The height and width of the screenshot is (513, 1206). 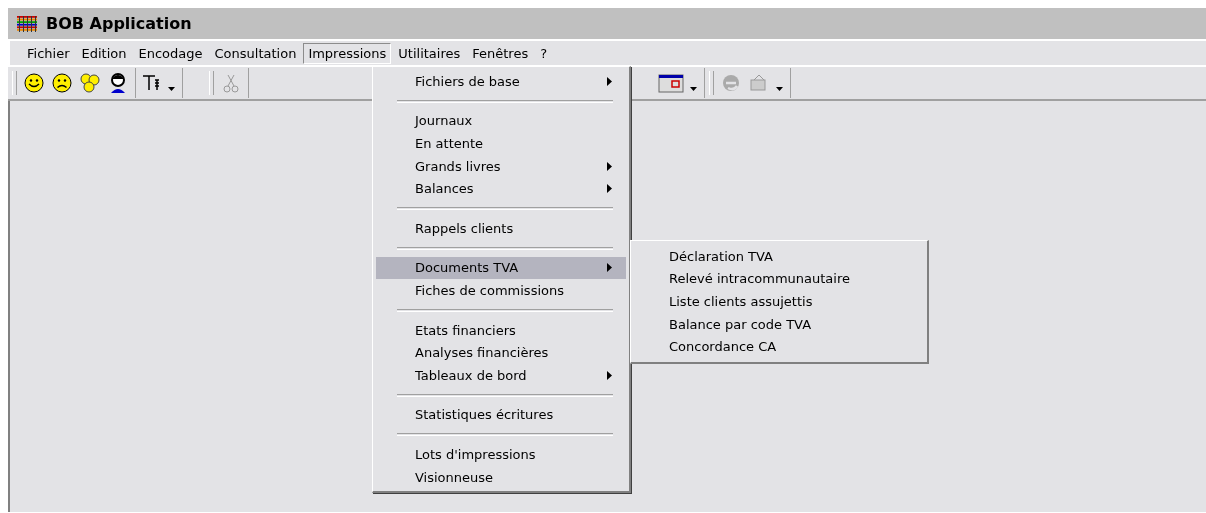 What do you see at coordinates (779, 279) in the screenshot?
I see `menu-item: Relevé intracommunautaire` at bounding box center [779, 279].